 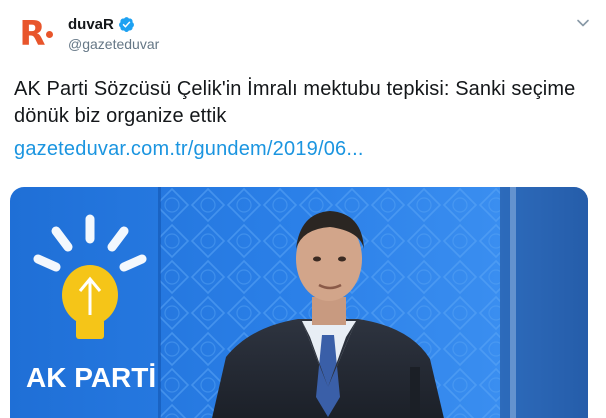 What do you see at coordinates (91, 24) in the screenshot?
I see `display-name: duvaR` at bounding box center [91, 24].